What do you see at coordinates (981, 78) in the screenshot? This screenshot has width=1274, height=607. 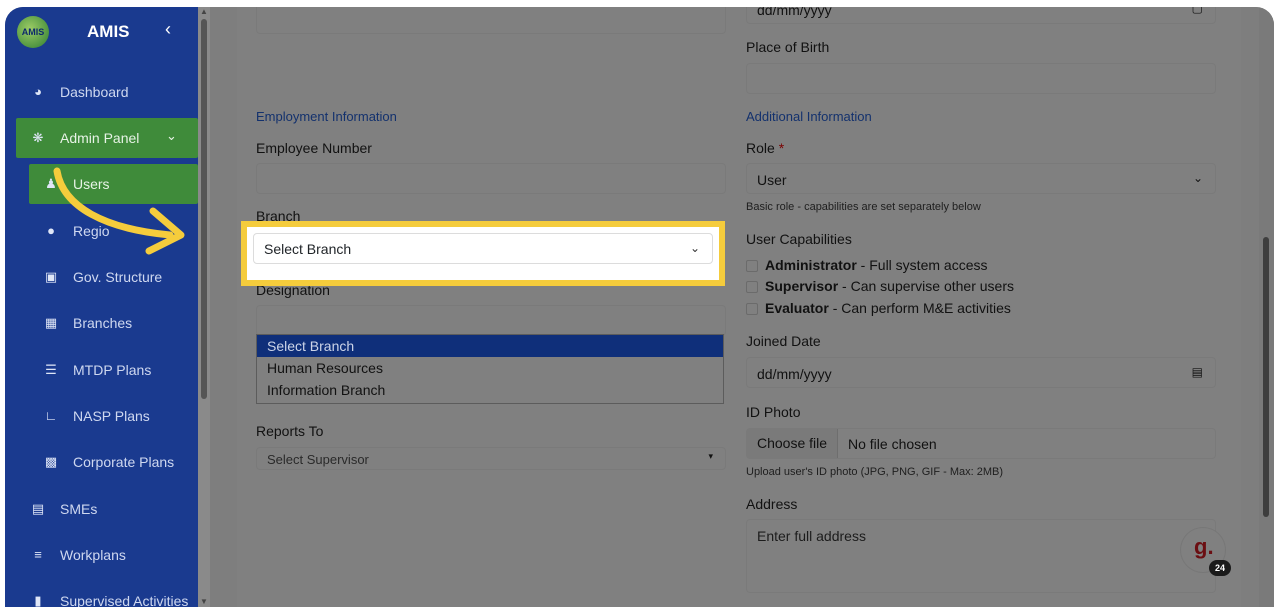 I see `place-of-birth-input` at bounding box center [981, 78].